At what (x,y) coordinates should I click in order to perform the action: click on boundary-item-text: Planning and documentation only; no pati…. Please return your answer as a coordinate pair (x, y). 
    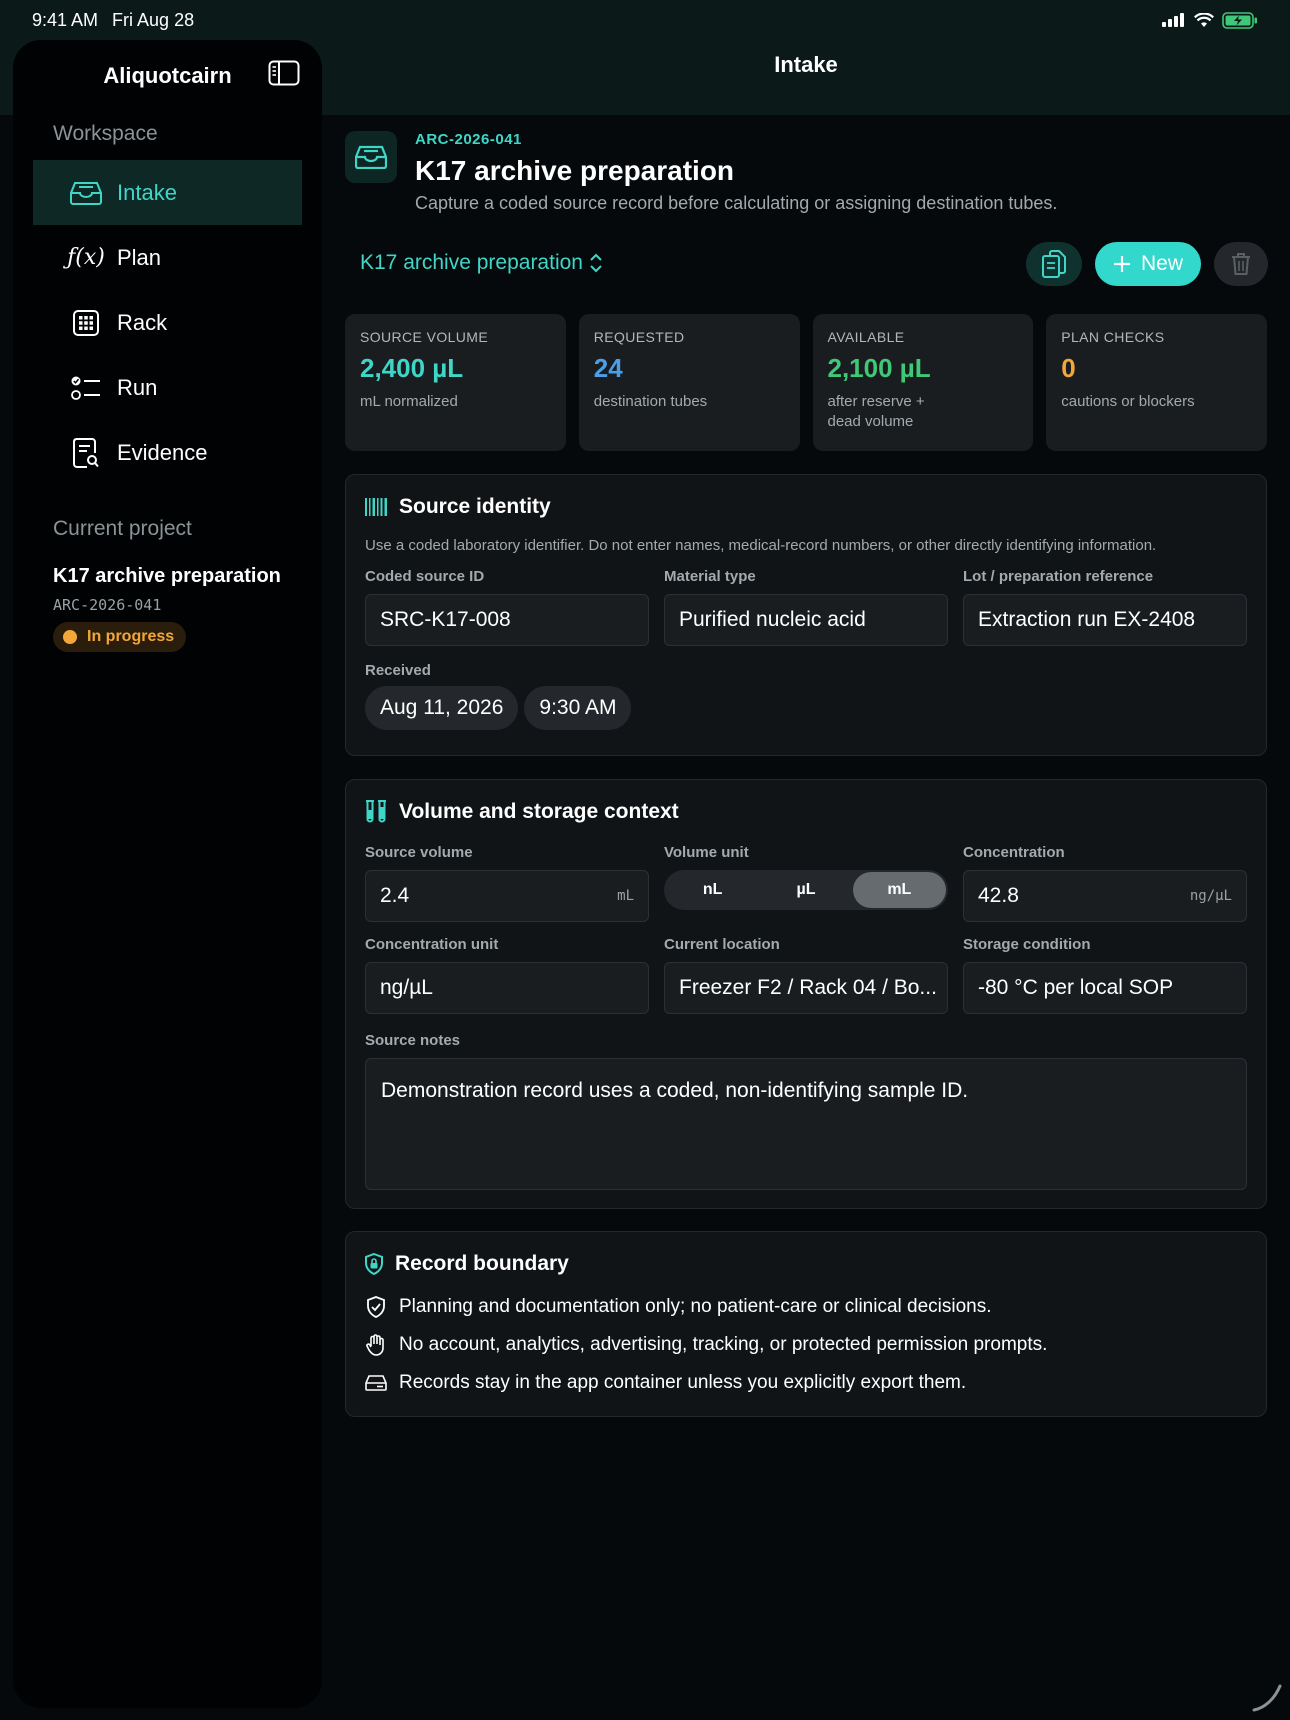
    Looking at the image, I should click on (695, 1306).